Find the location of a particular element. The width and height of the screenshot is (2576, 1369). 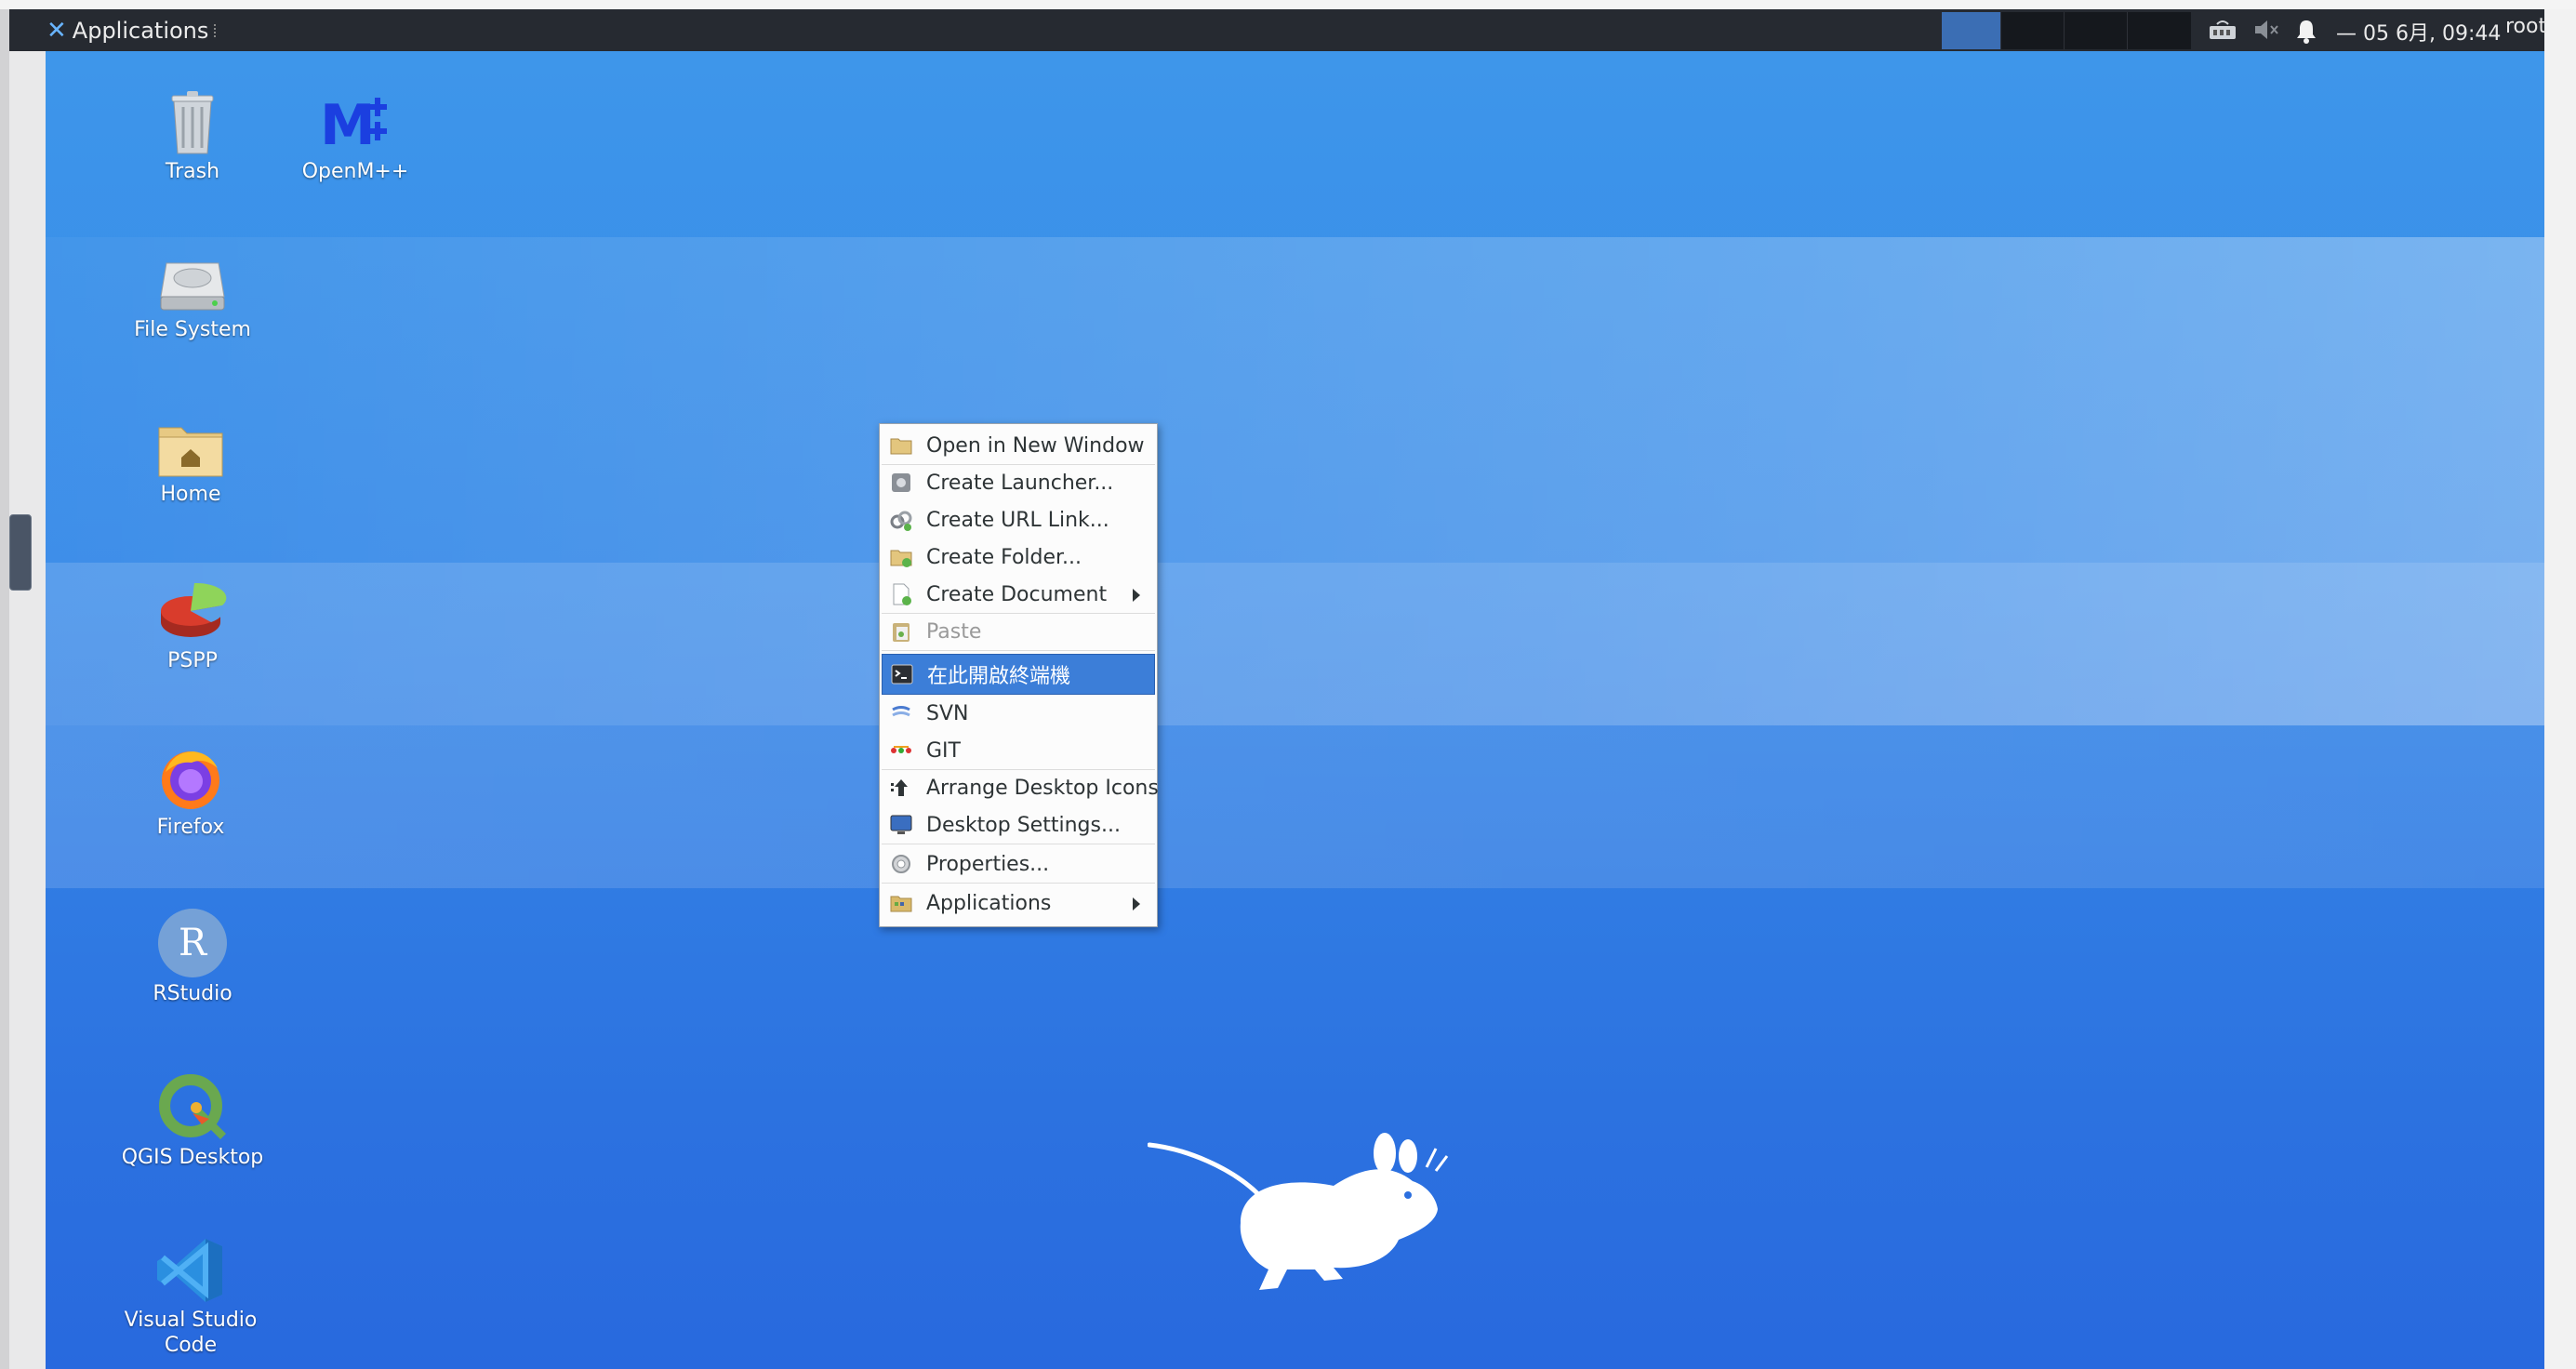

paste-icon is located at coordinates (901, 632).